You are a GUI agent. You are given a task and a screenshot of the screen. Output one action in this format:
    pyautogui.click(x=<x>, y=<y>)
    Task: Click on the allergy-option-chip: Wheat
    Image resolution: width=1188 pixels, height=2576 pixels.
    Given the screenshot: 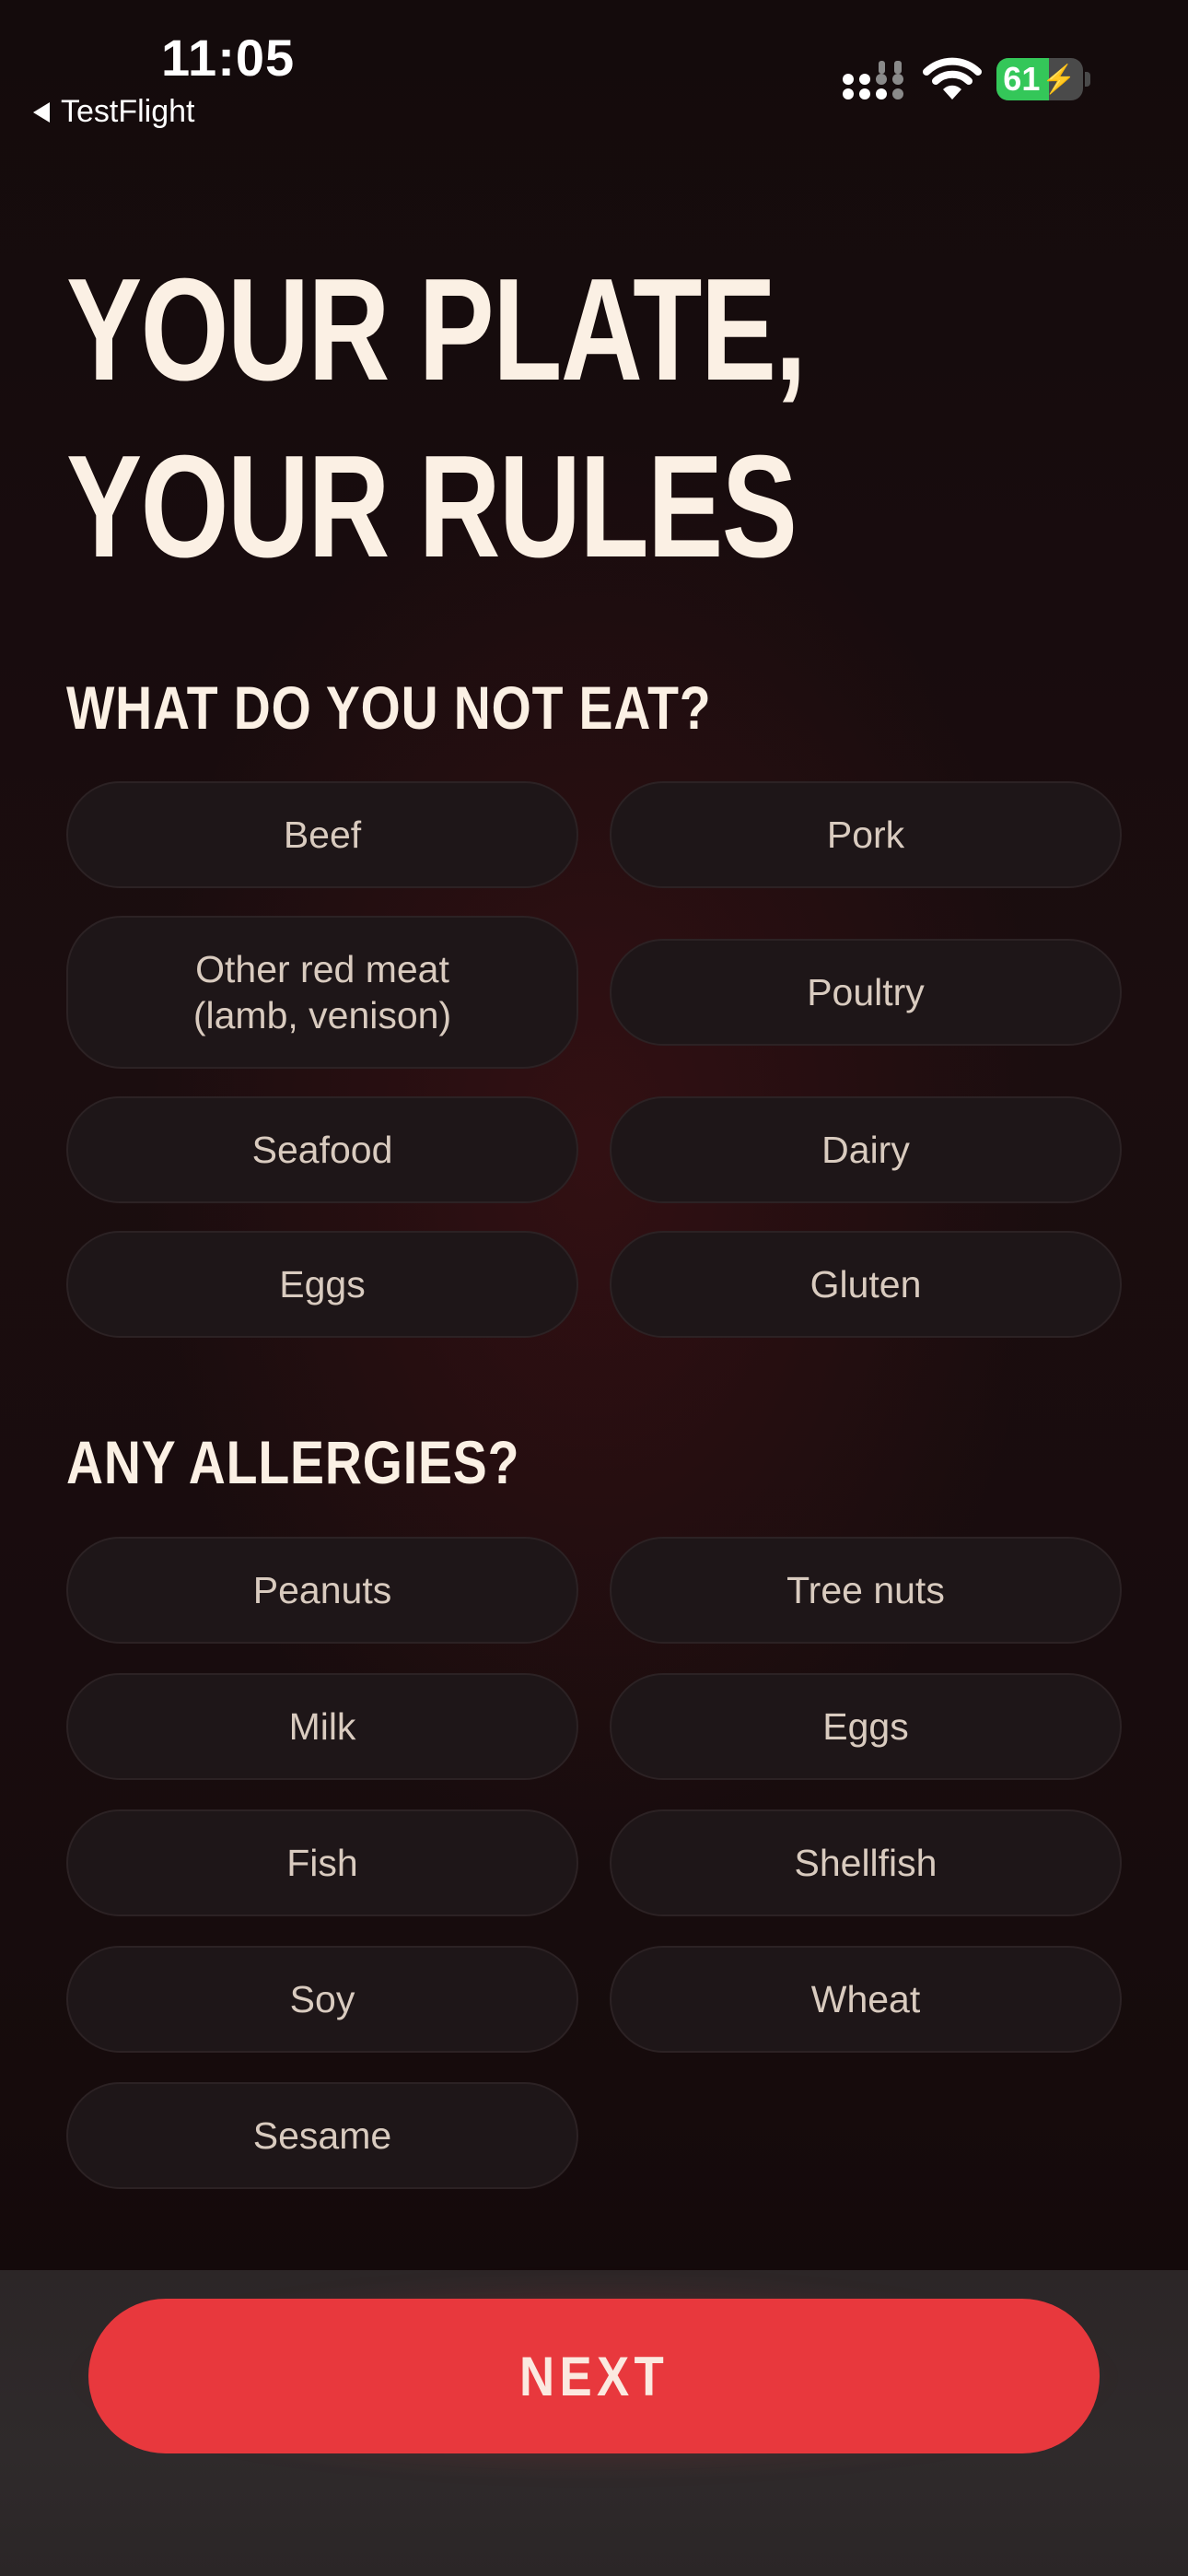 What is the action you would take?
    pyautogui.click(x=866, y=2000)
    